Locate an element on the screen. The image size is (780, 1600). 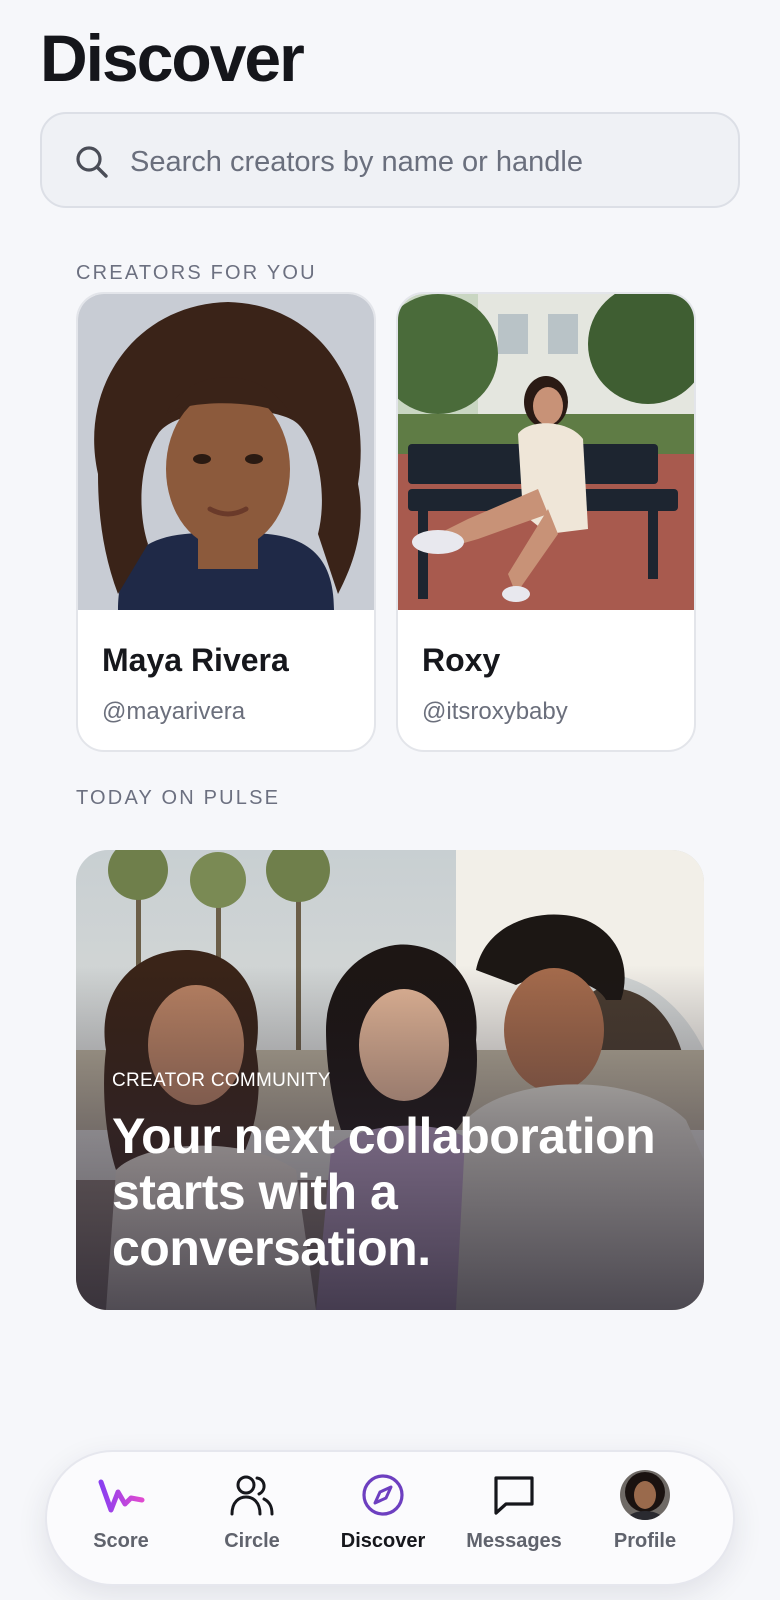
creator-handle: @itsroxybaby is located at coordinates (495, 711).